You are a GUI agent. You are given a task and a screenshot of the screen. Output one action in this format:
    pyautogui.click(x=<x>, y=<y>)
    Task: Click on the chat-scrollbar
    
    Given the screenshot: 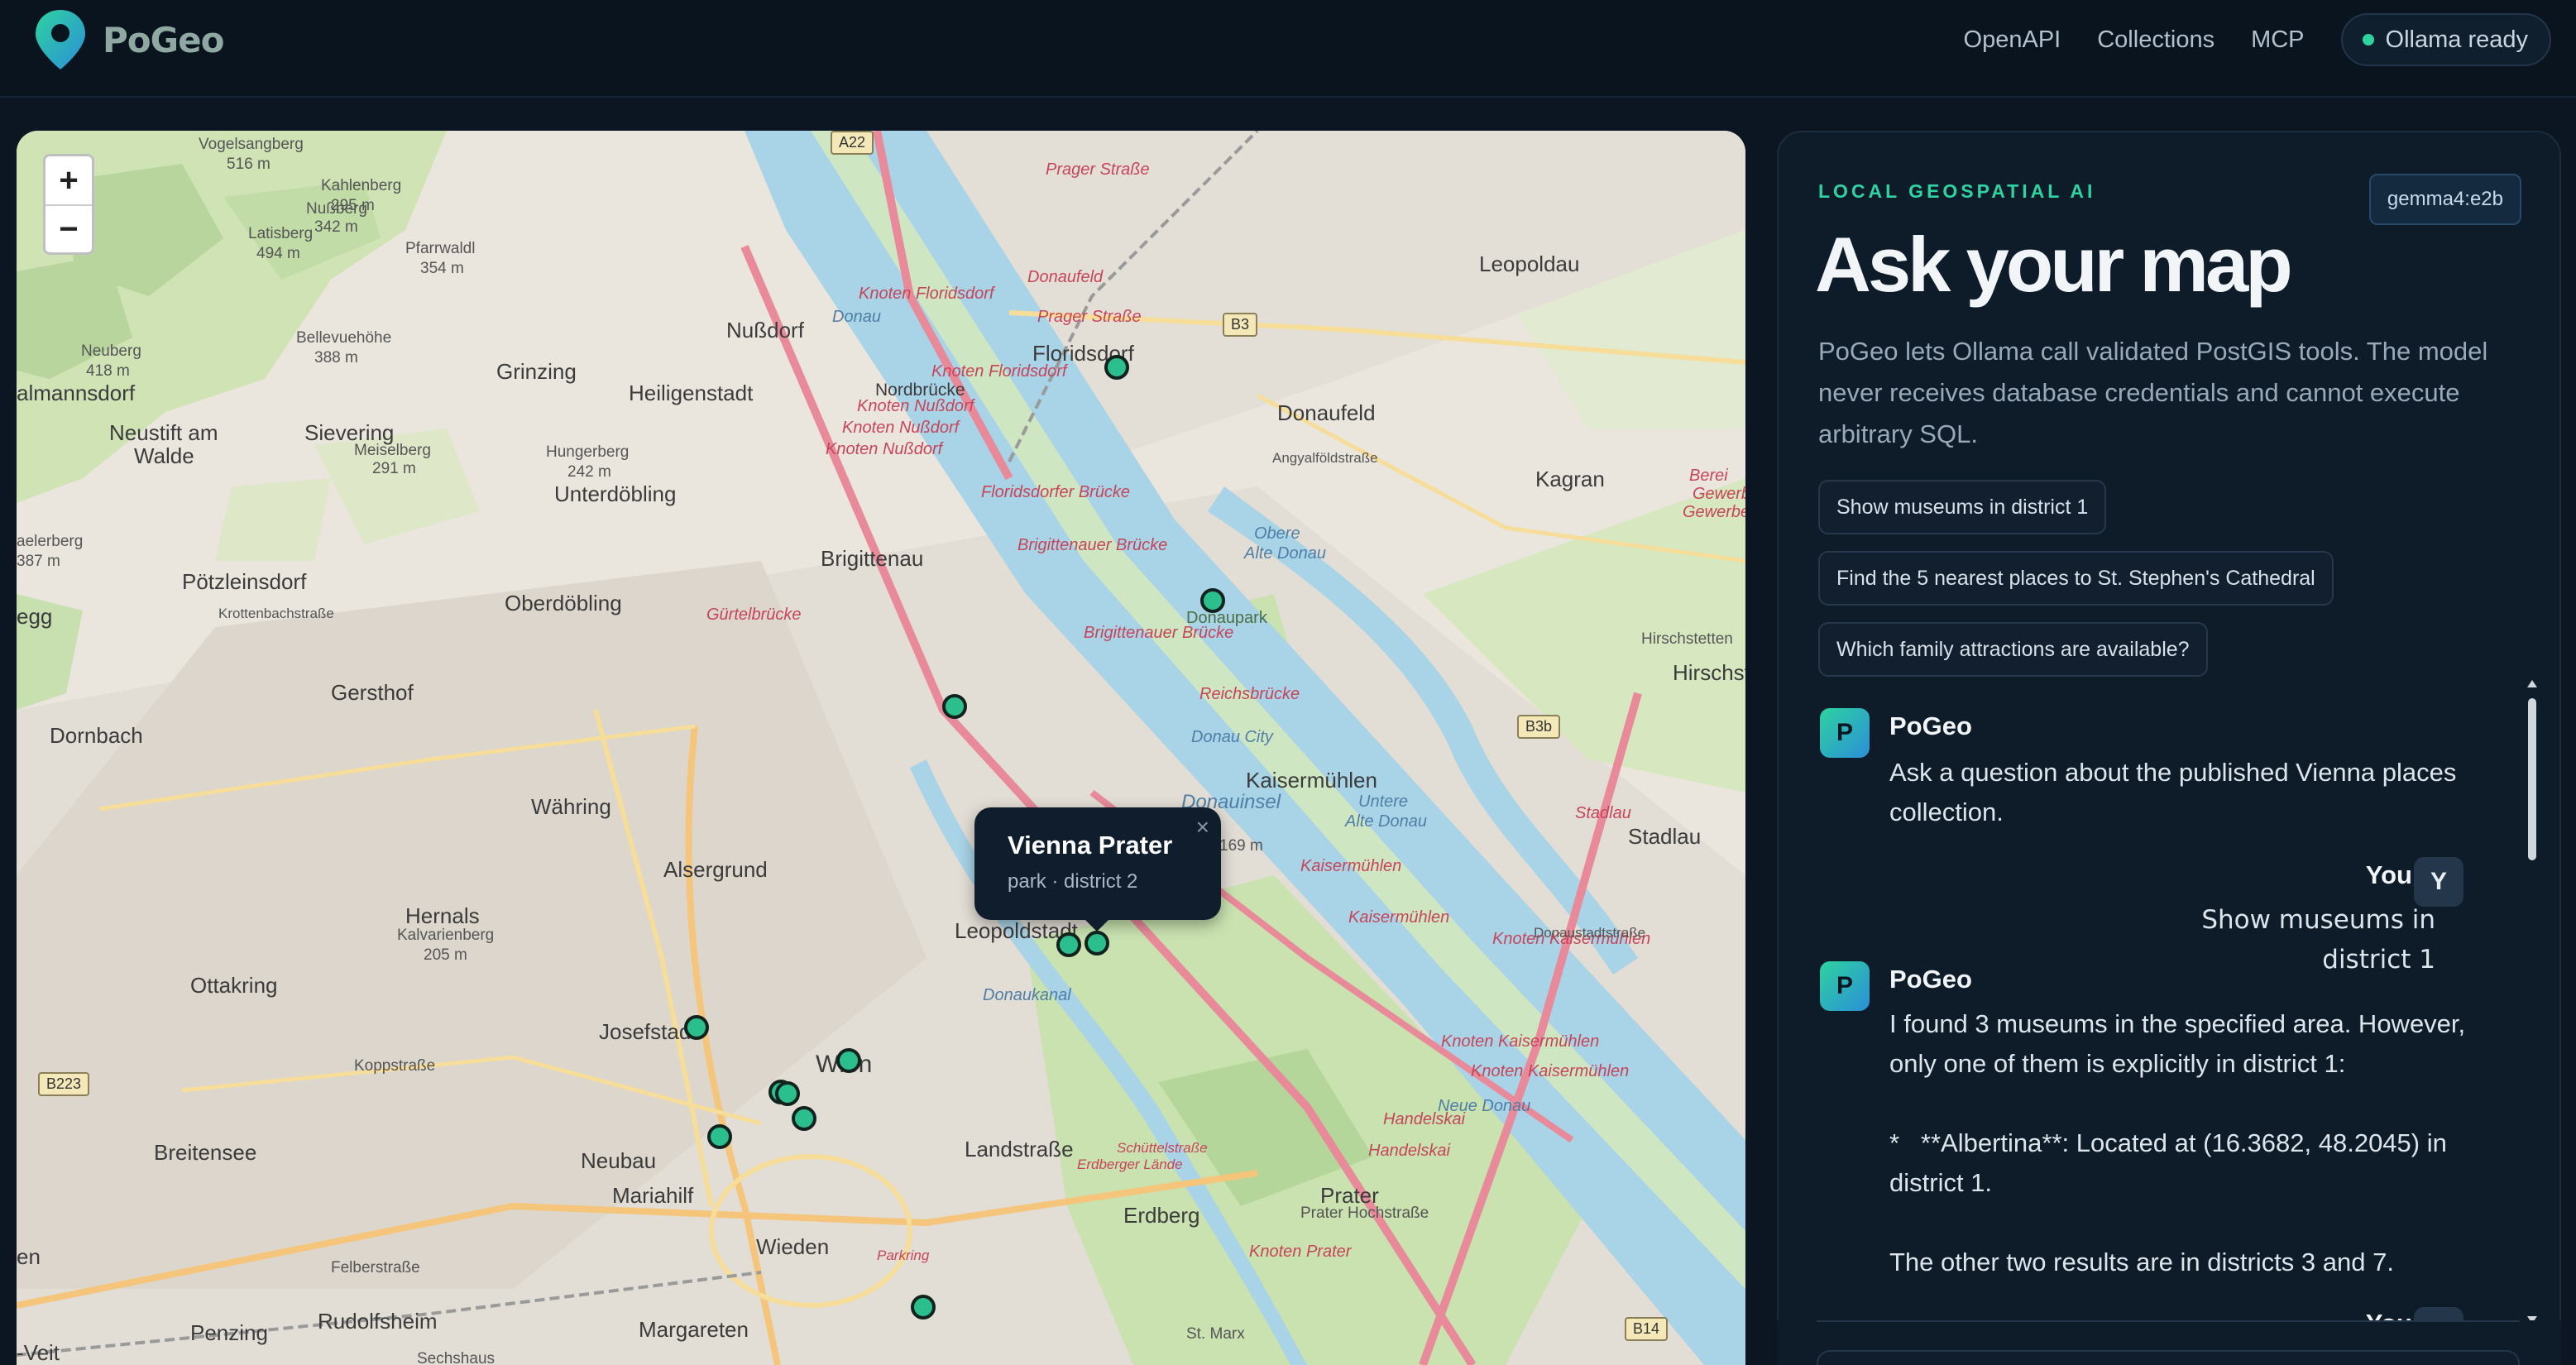 What is the action you would take?
    pyautogui.click(x=2532, y=1002)
    